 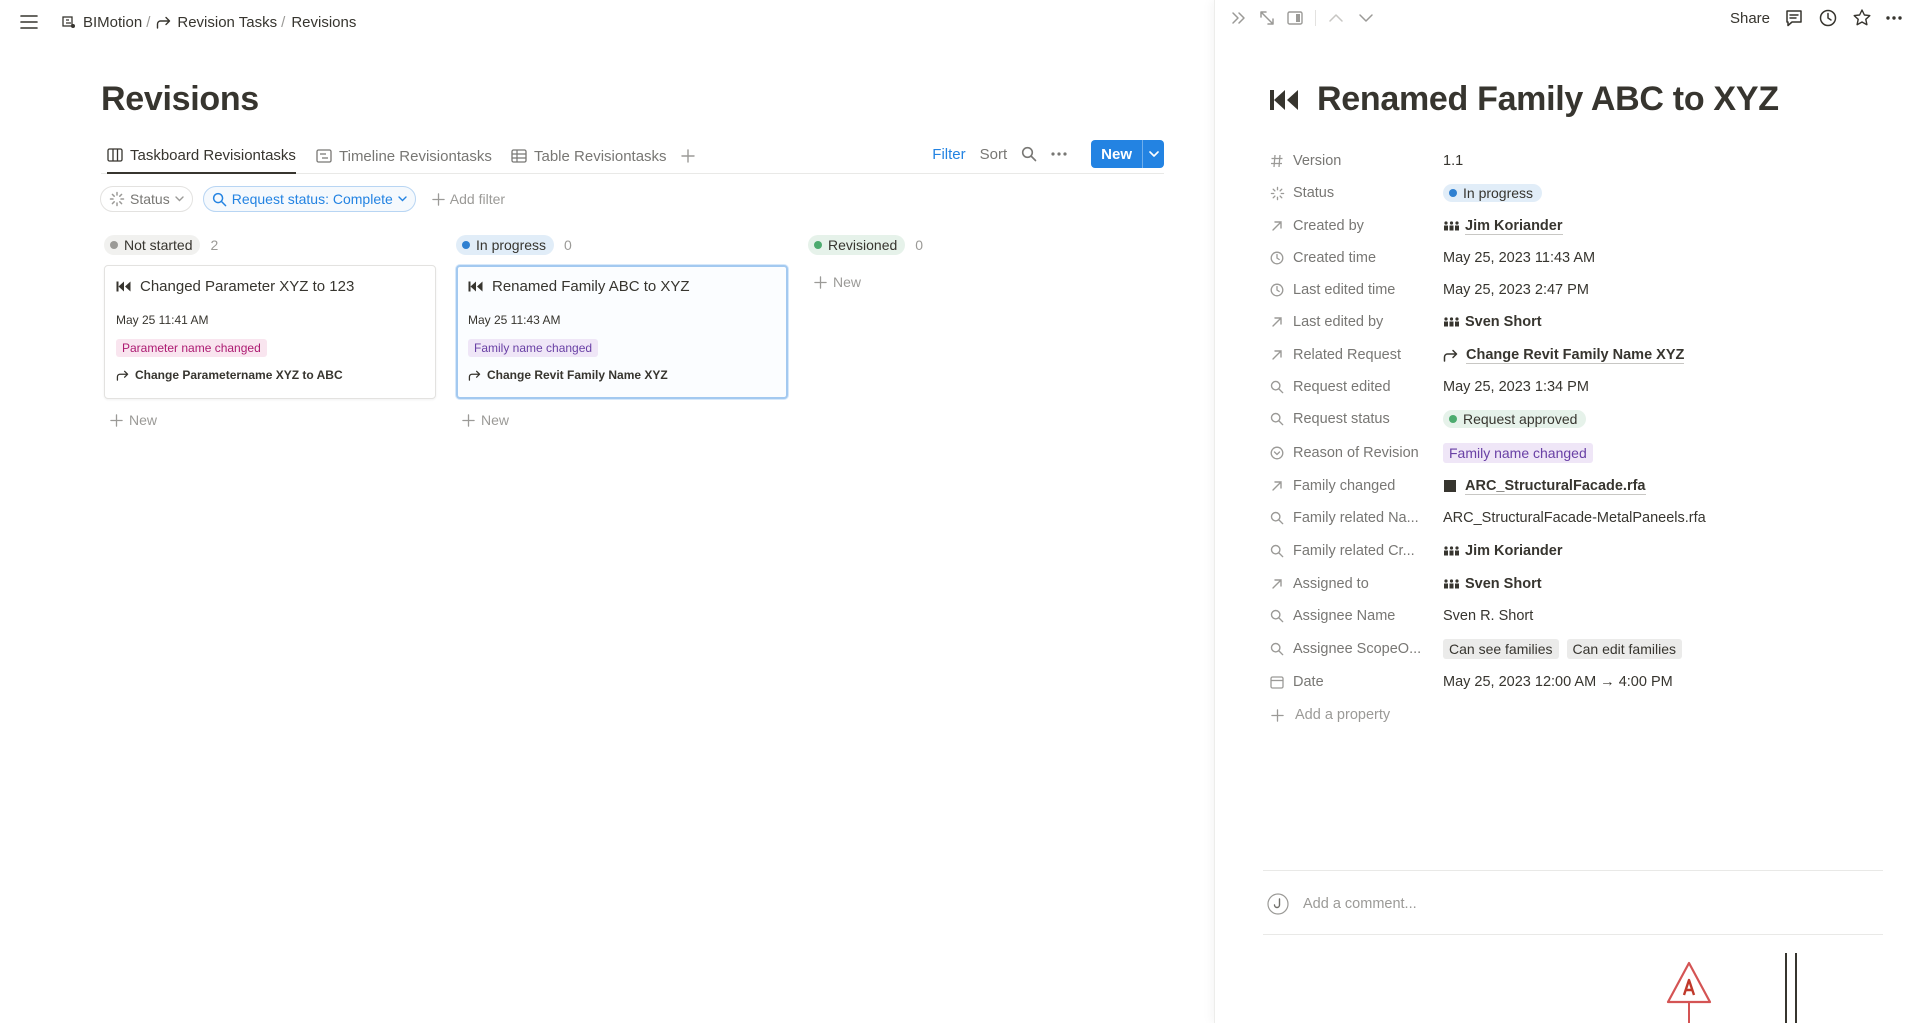 What do you see at coordinates (143, 420) in the screenshot?
I see `add-card-label: New` at bounding box center [143, 420].